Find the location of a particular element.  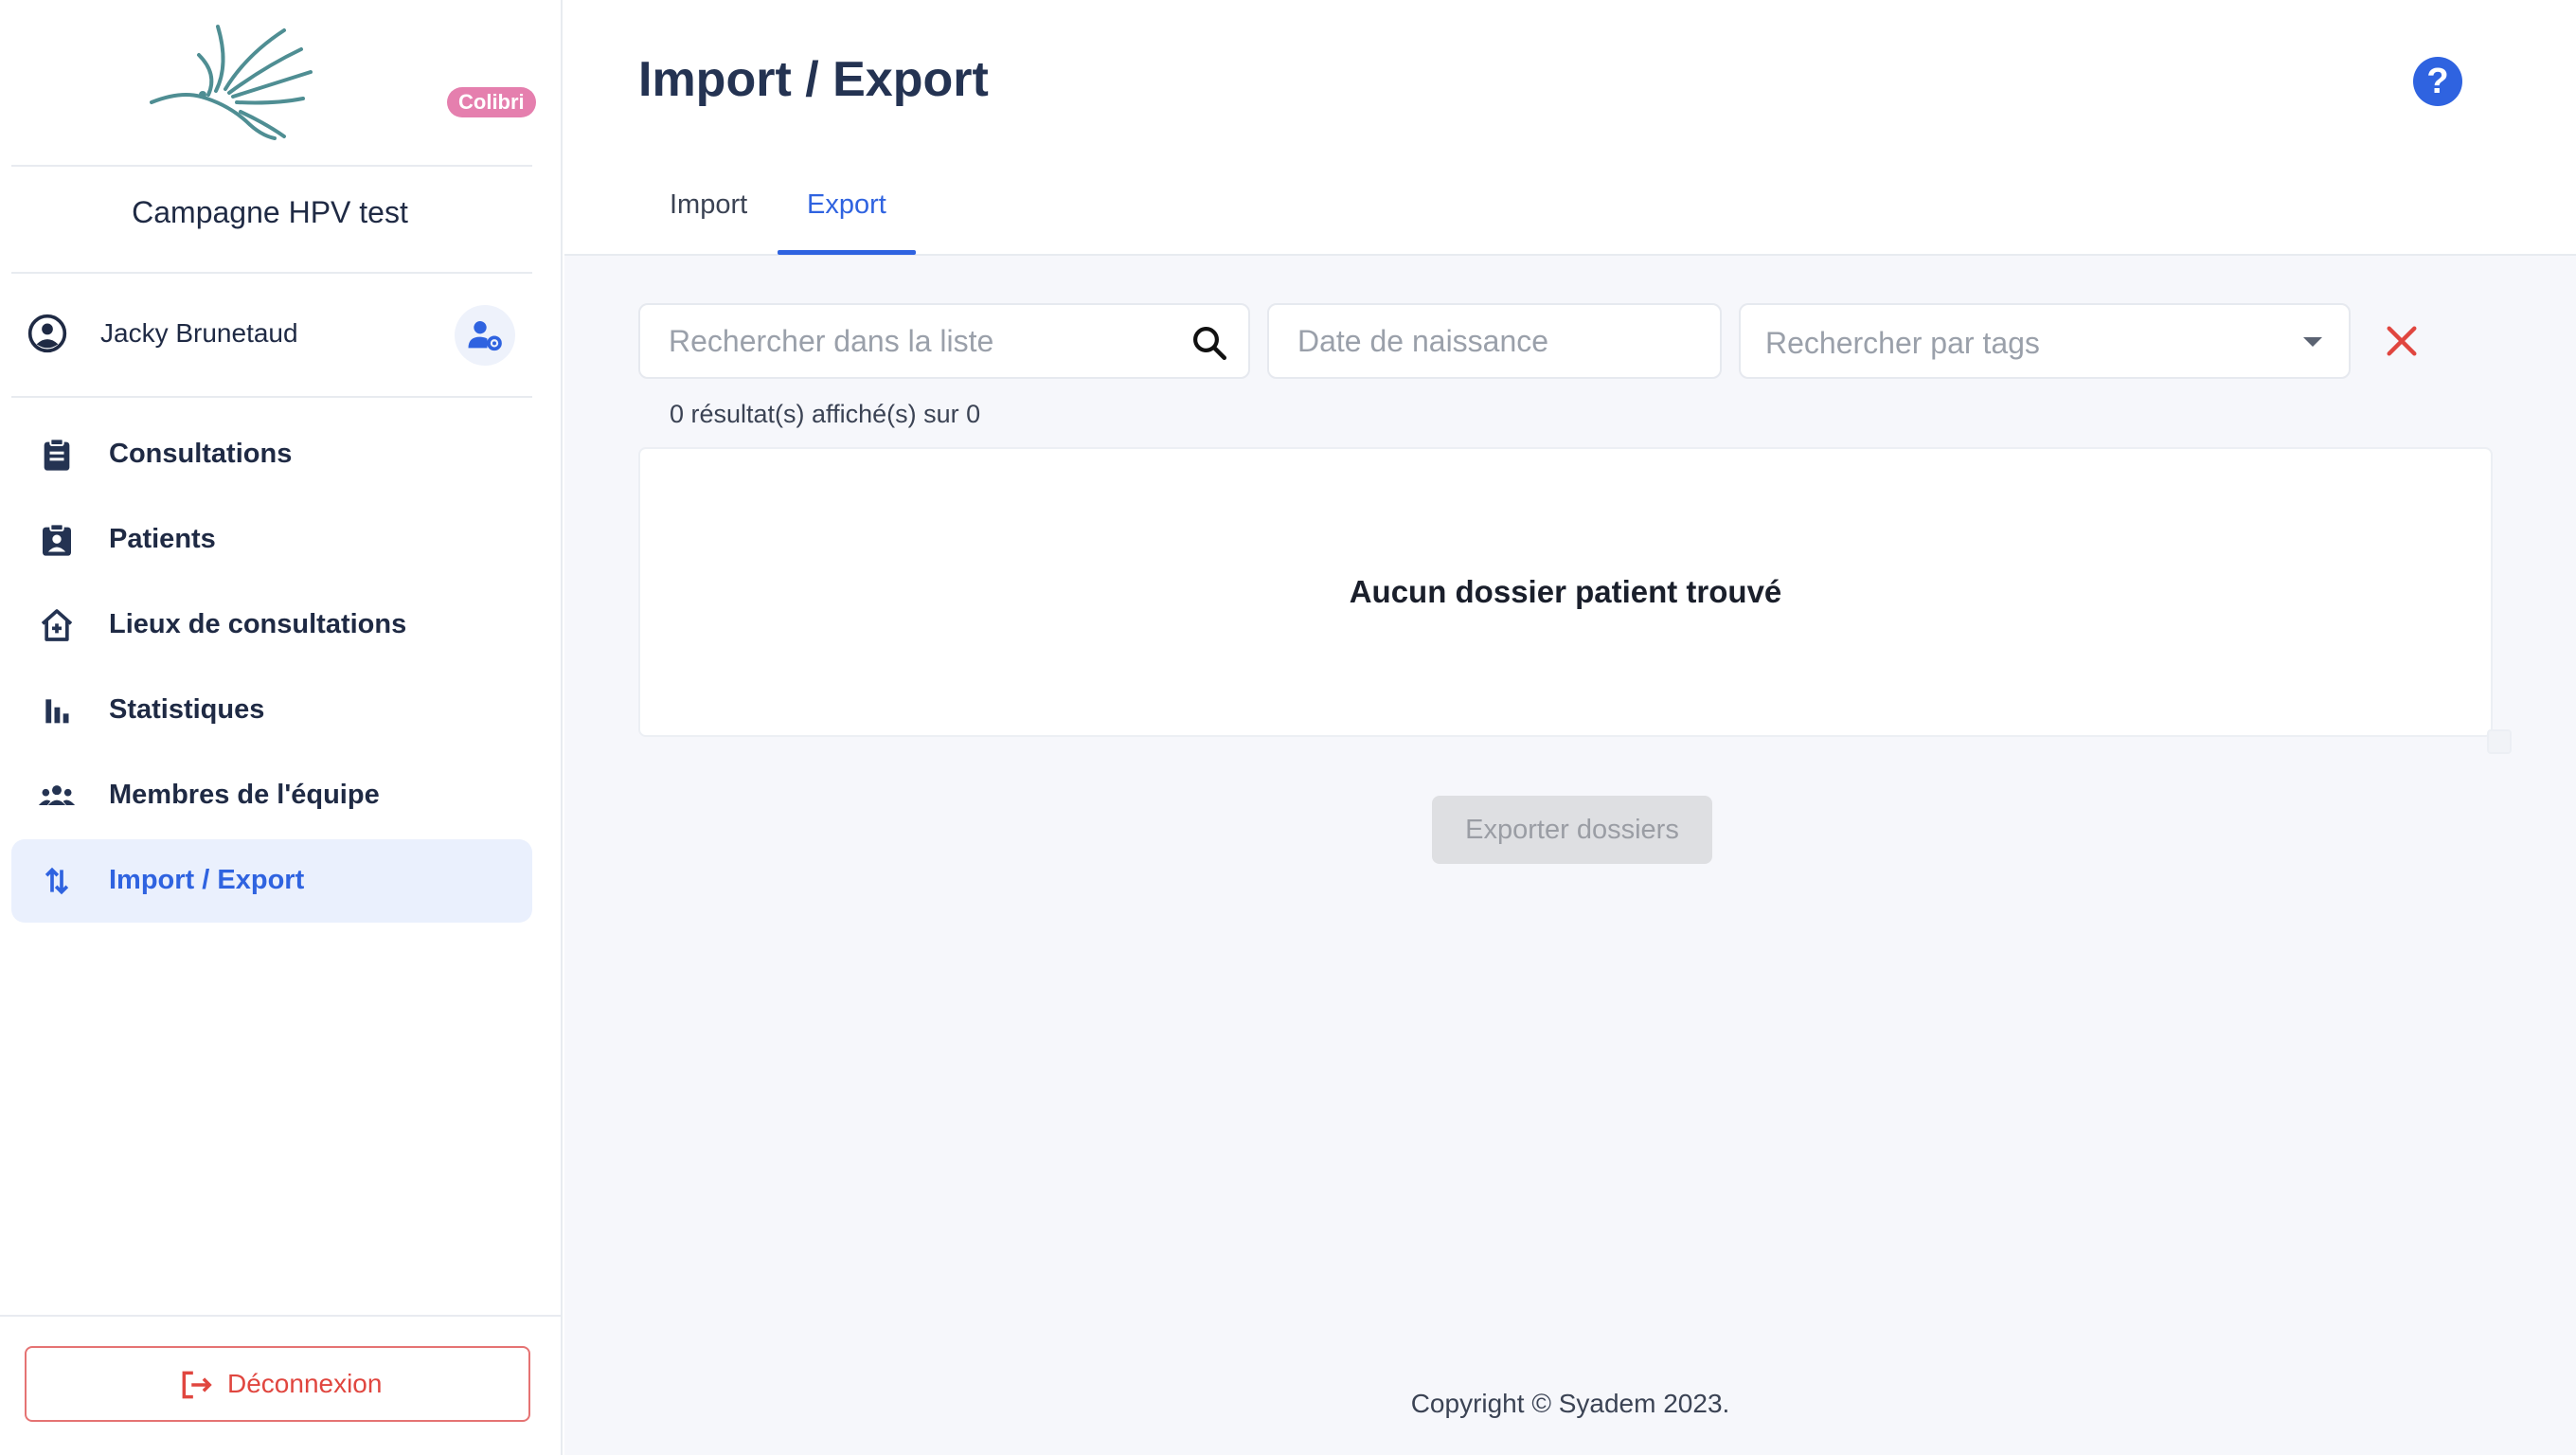

resize-handle is located at coordinates (2499, 742).